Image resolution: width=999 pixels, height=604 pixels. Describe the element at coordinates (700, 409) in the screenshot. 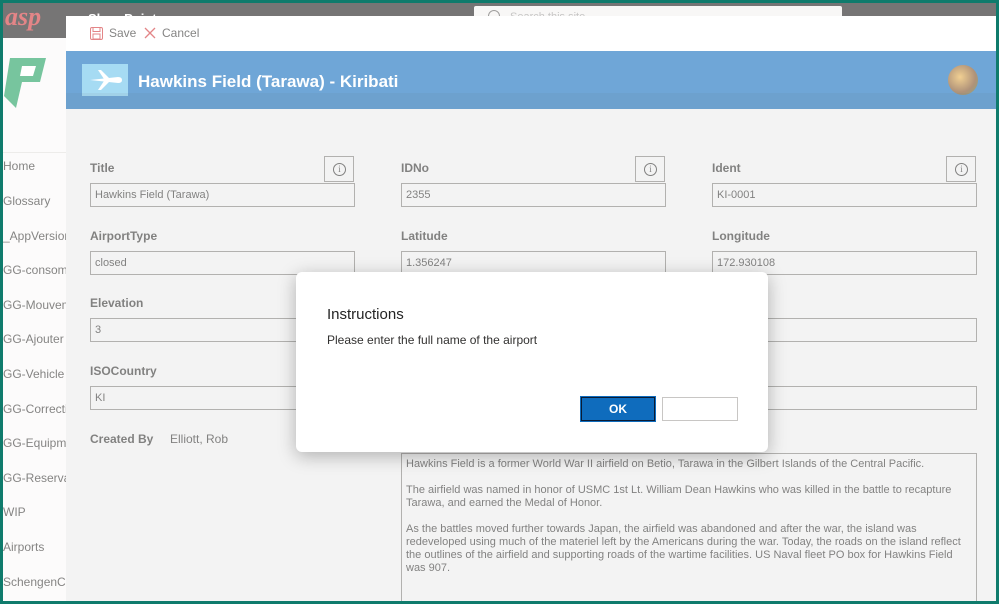

I see `dialog-secondary-button` at that location.